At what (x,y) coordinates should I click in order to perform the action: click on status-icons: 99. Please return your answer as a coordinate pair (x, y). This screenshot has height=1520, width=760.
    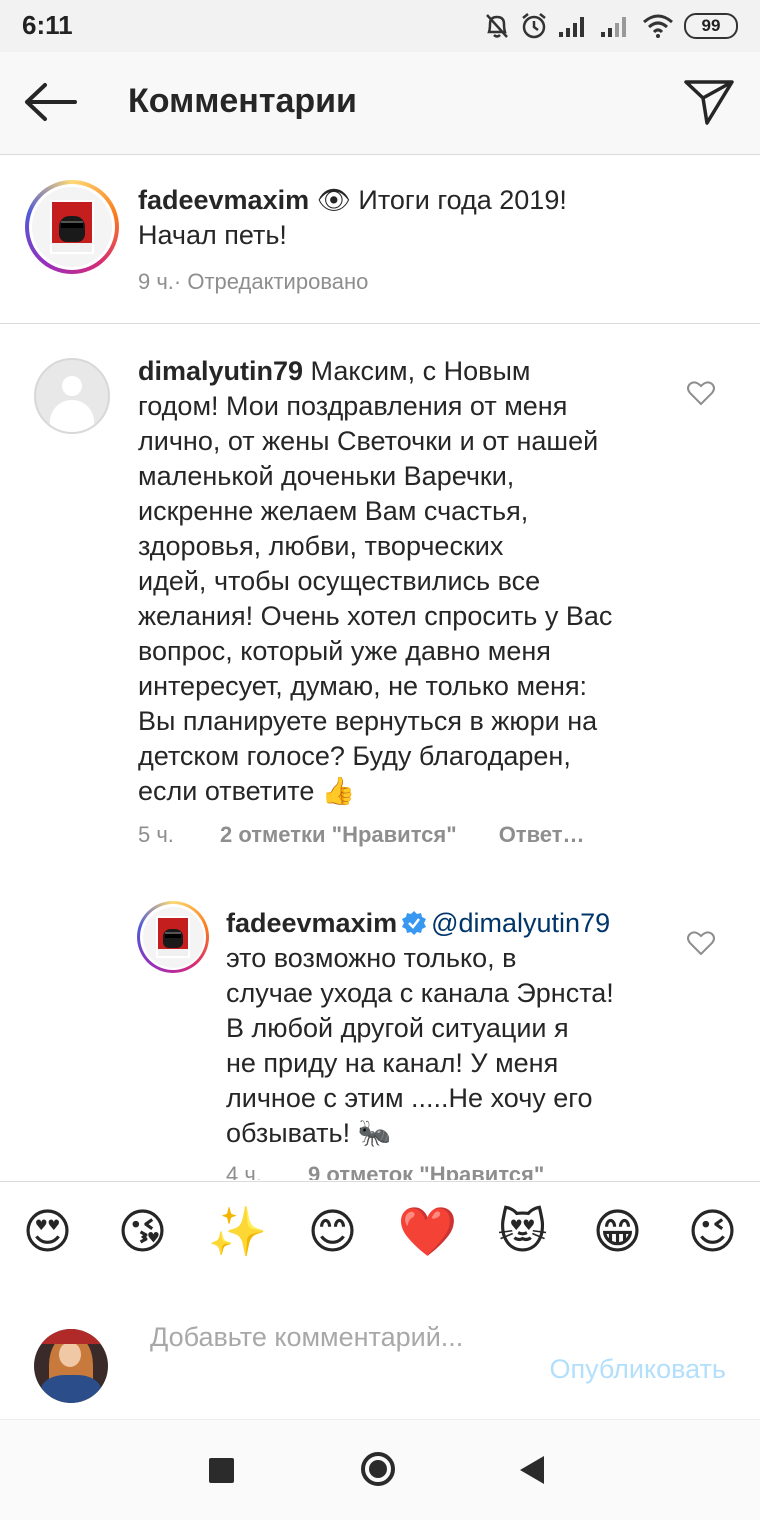
    Looking at the image, I should click on (611, 26).